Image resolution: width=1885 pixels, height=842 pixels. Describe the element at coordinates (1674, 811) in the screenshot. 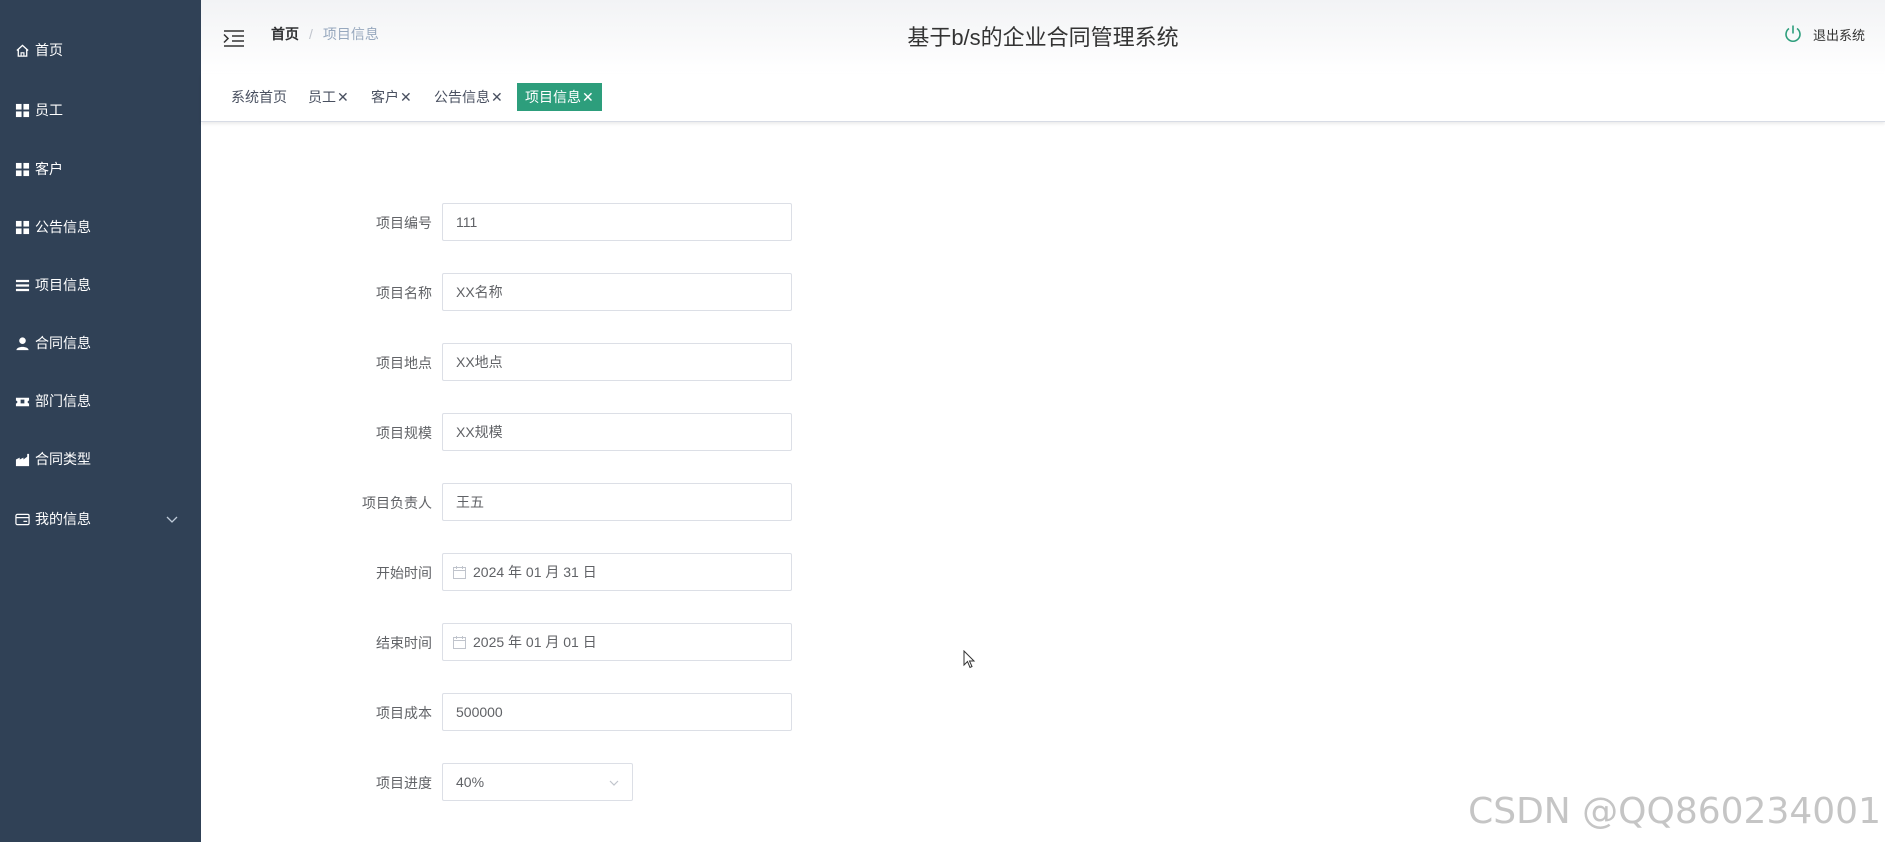

I see `watermark: CSDN @QQ860234001` at that location.